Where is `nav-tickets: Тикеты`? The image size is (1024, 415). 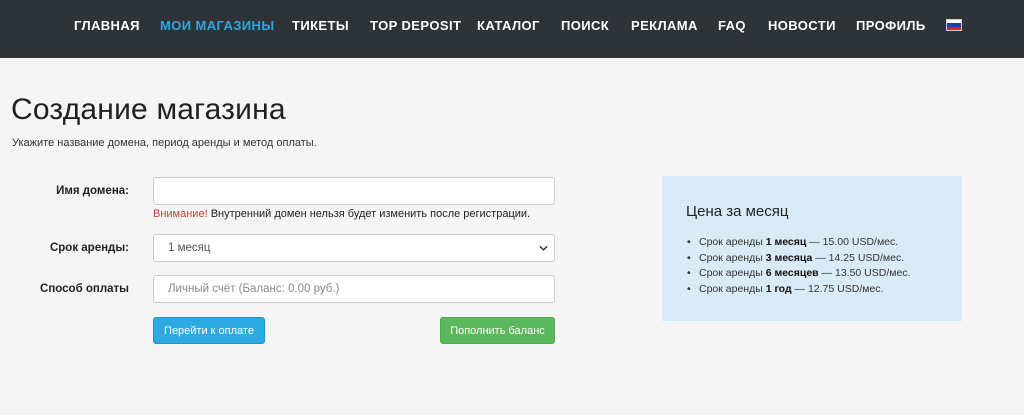 nav-tickets: Тикеты is located at coordinates (320, 25).